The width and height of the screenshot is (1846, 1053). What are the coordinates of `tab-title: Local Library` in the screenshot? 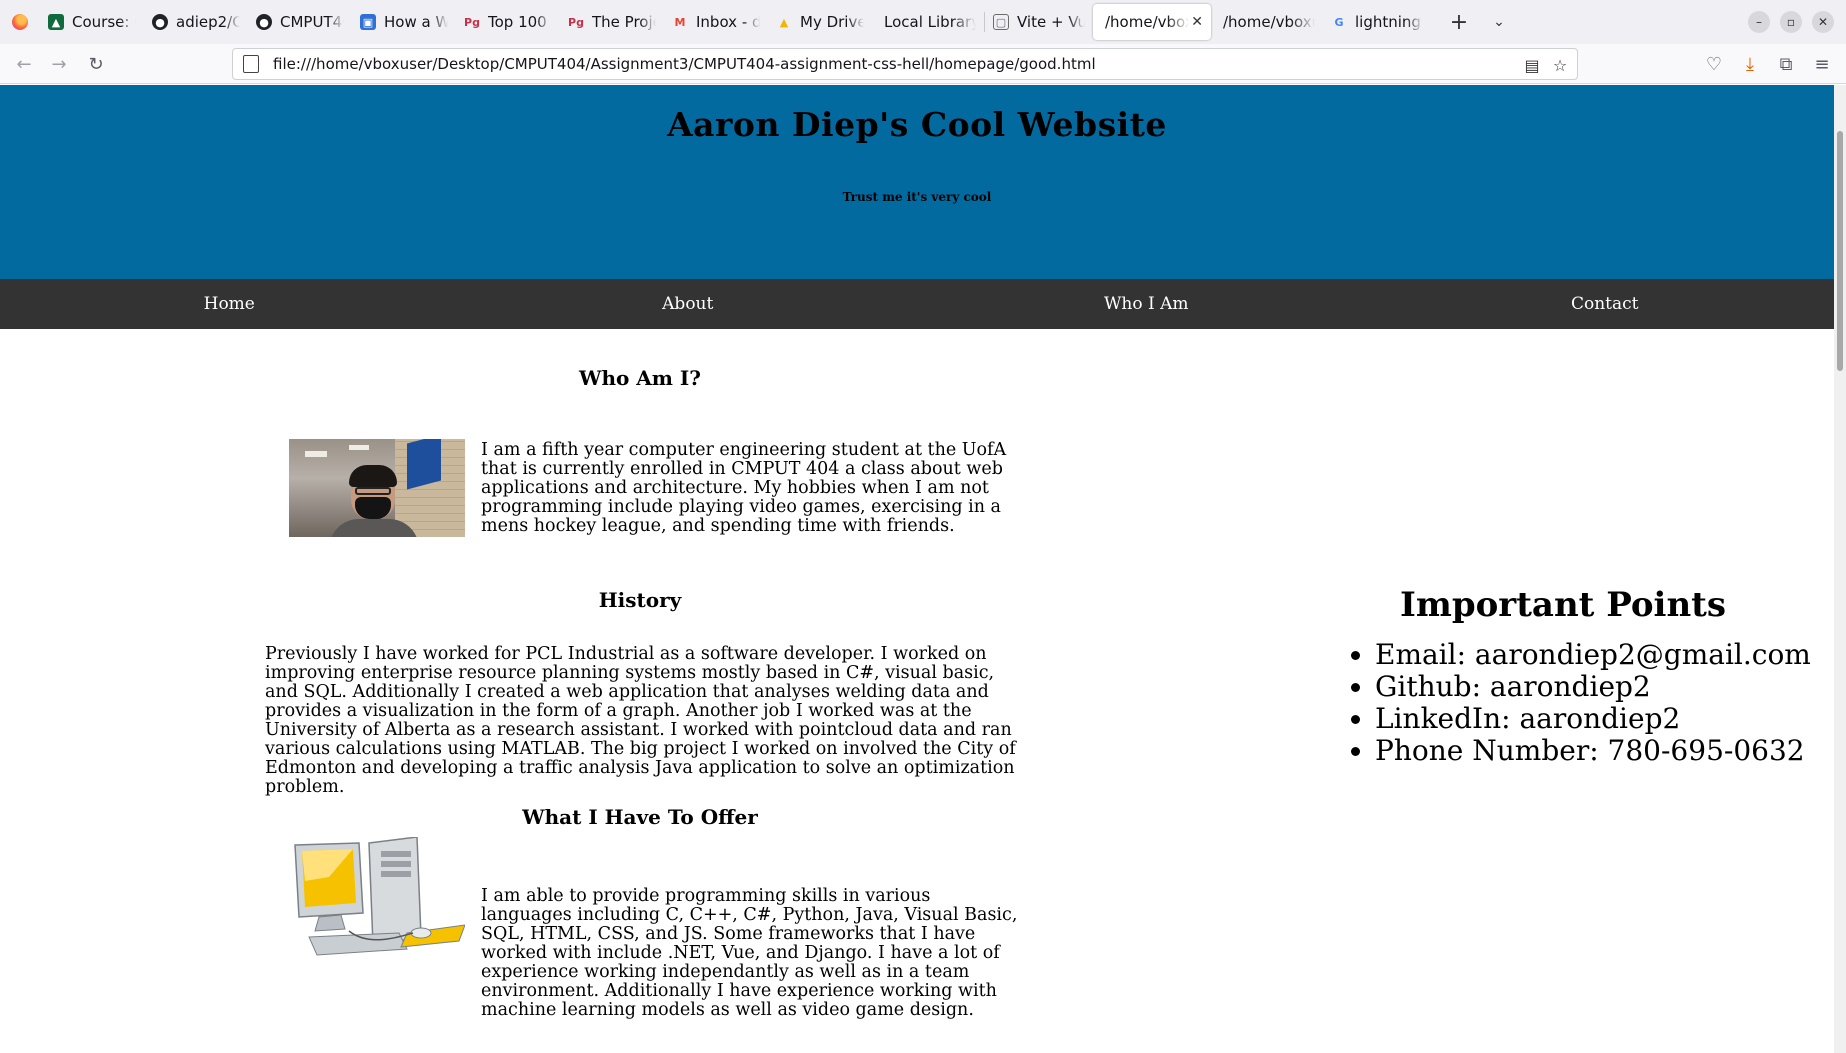 It's located at (930, 22).